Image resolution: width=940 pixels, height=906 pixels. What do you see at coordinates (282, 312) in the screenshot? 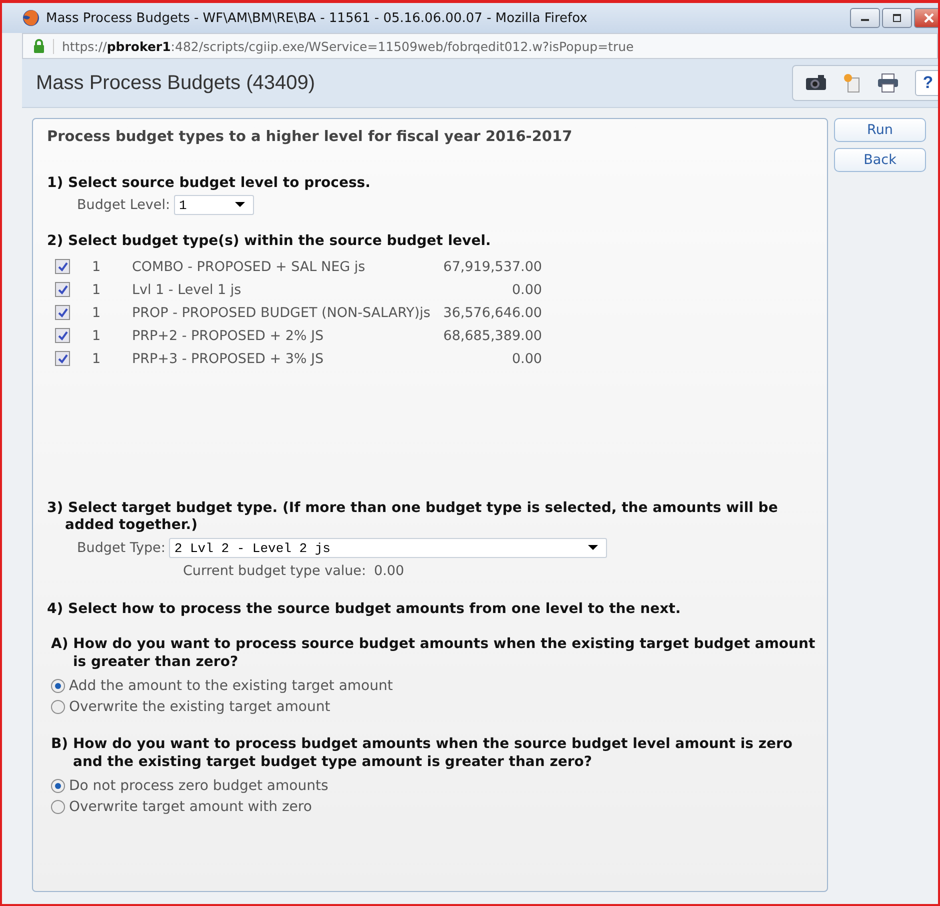
I see `budget-type-name: PROP - PROPOSED BUDGET (NON-SALARY)js` at bounding box center [282, 312].